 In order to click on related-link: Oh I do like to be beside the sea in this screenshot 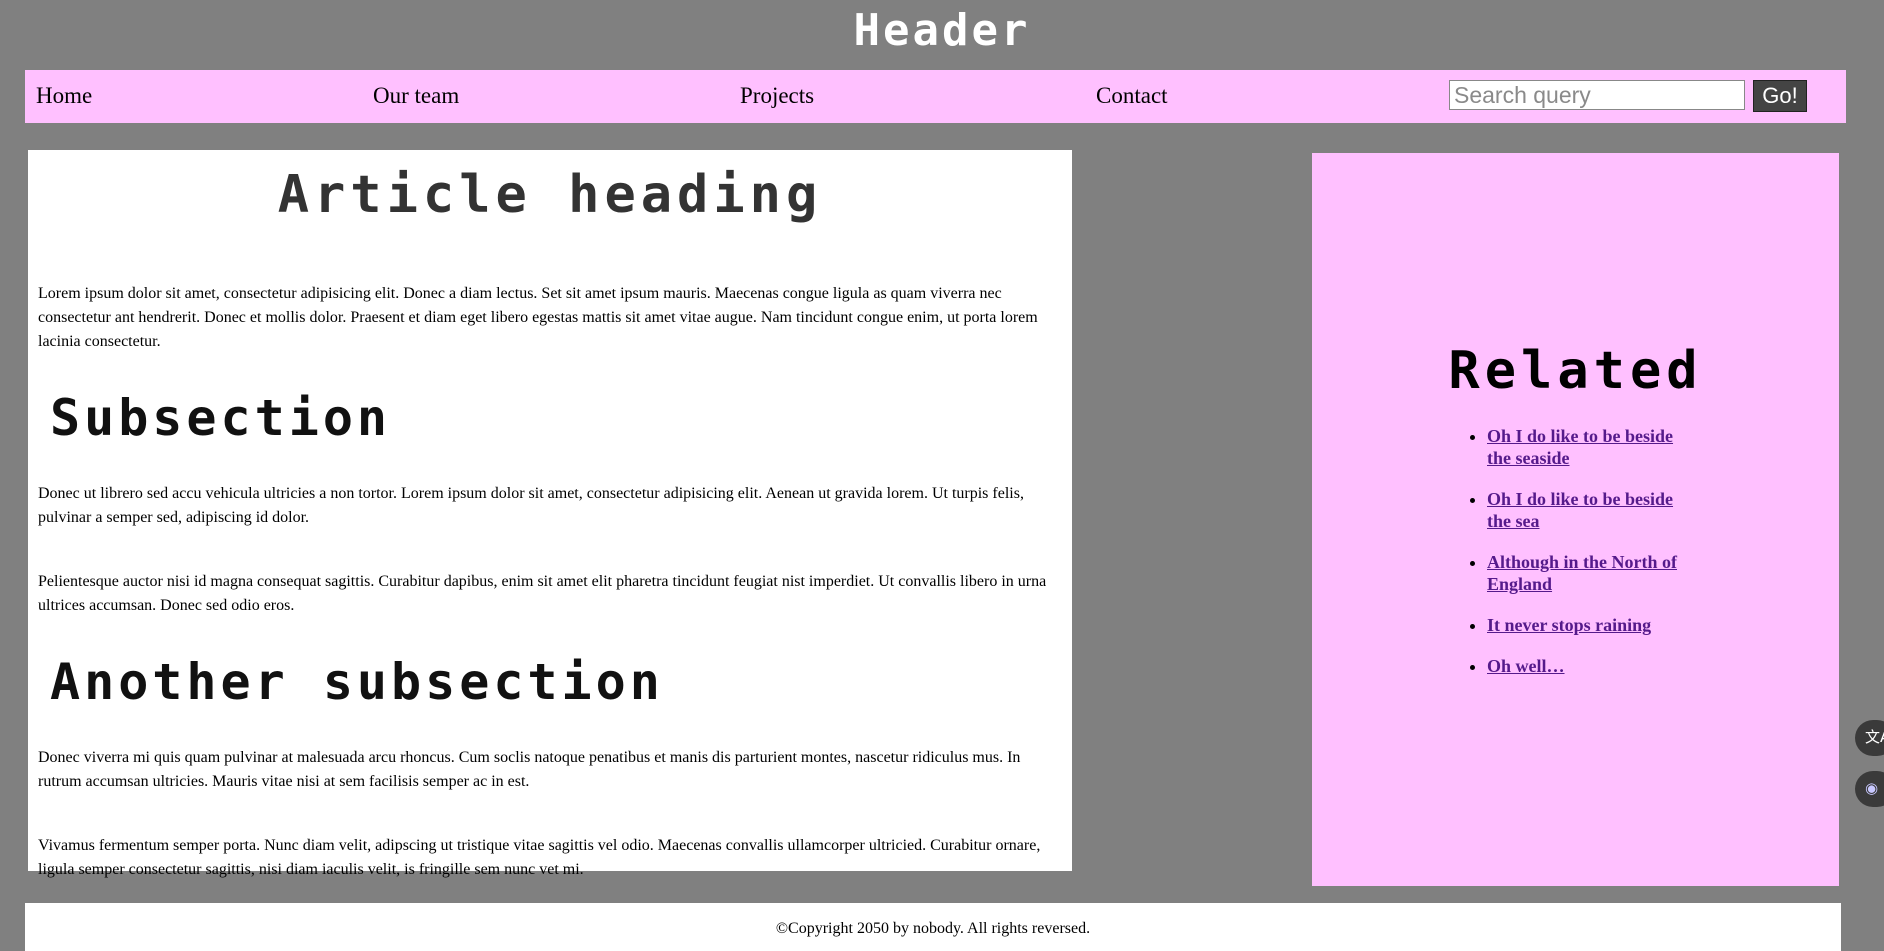, I will do `click(1580, 510)`.